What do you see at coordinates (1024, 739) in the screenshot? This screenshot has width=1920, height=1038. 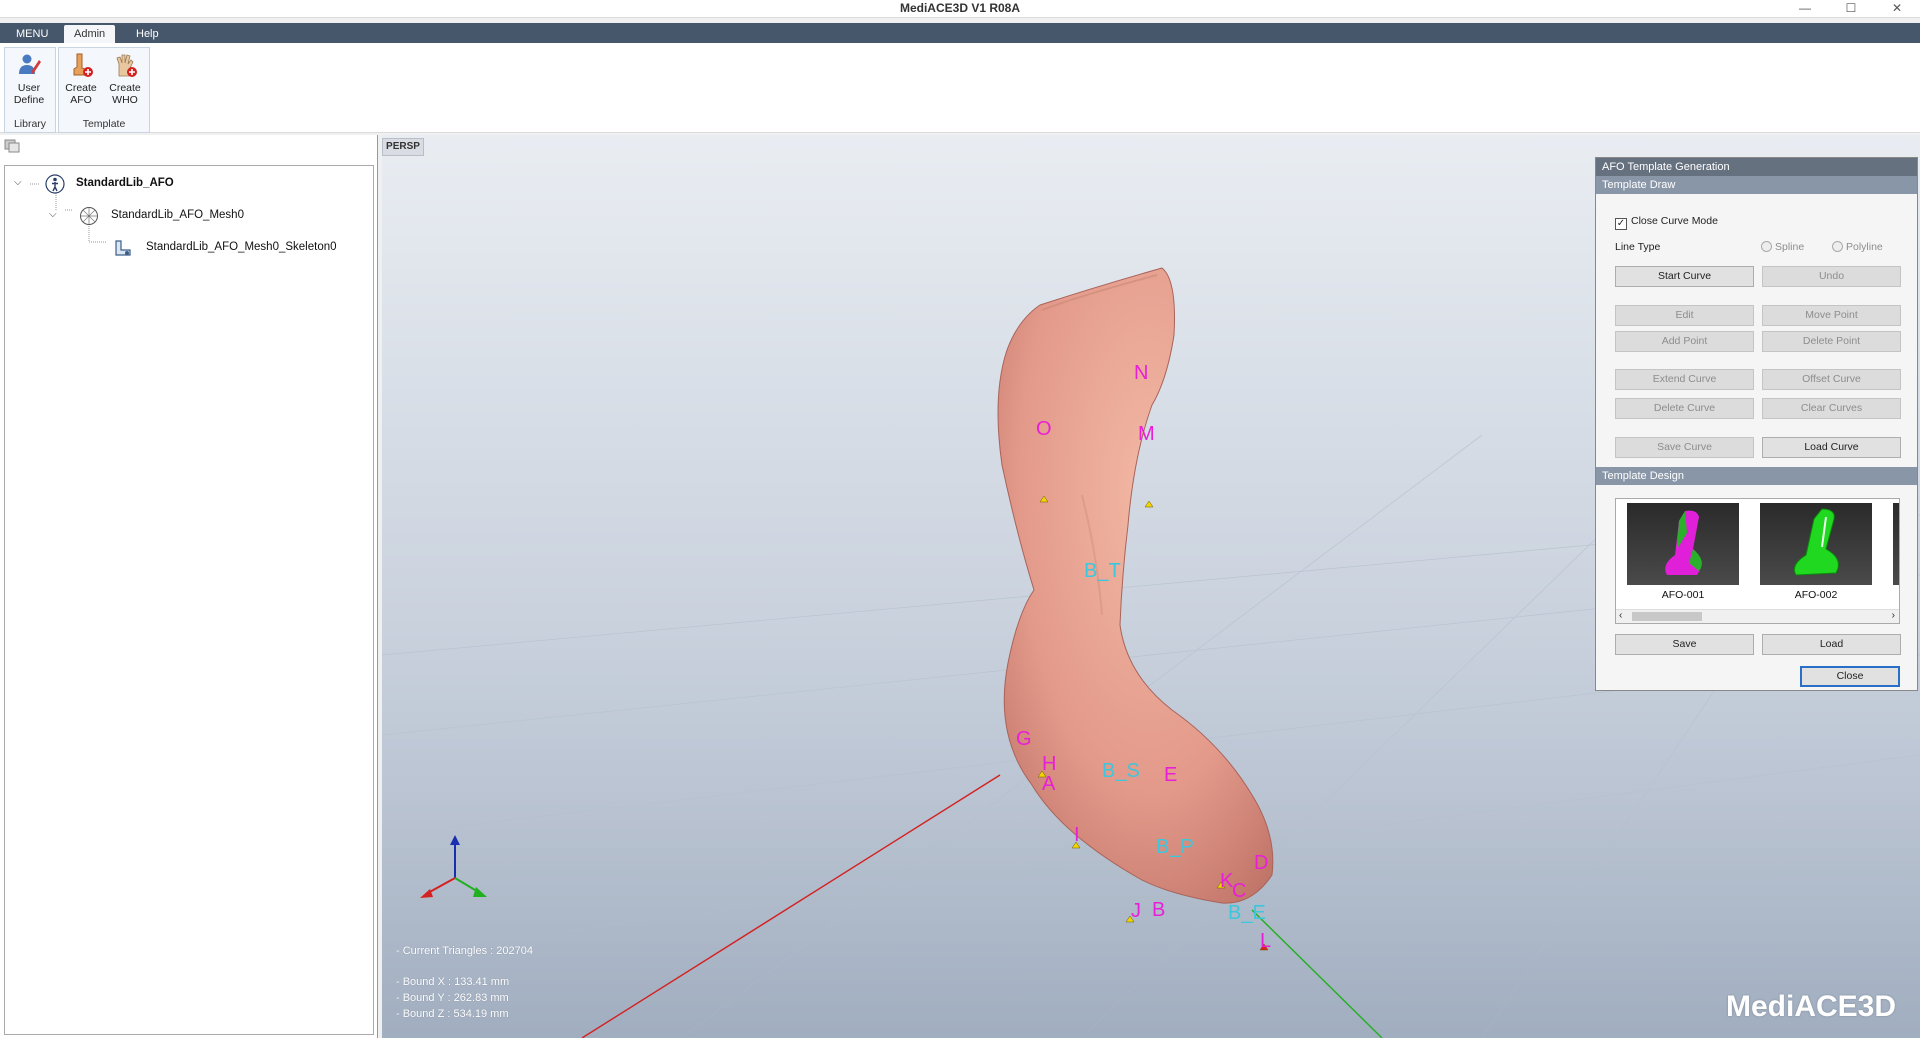 I see `landmark-label-g: G` at bounding box center [1024, 739].